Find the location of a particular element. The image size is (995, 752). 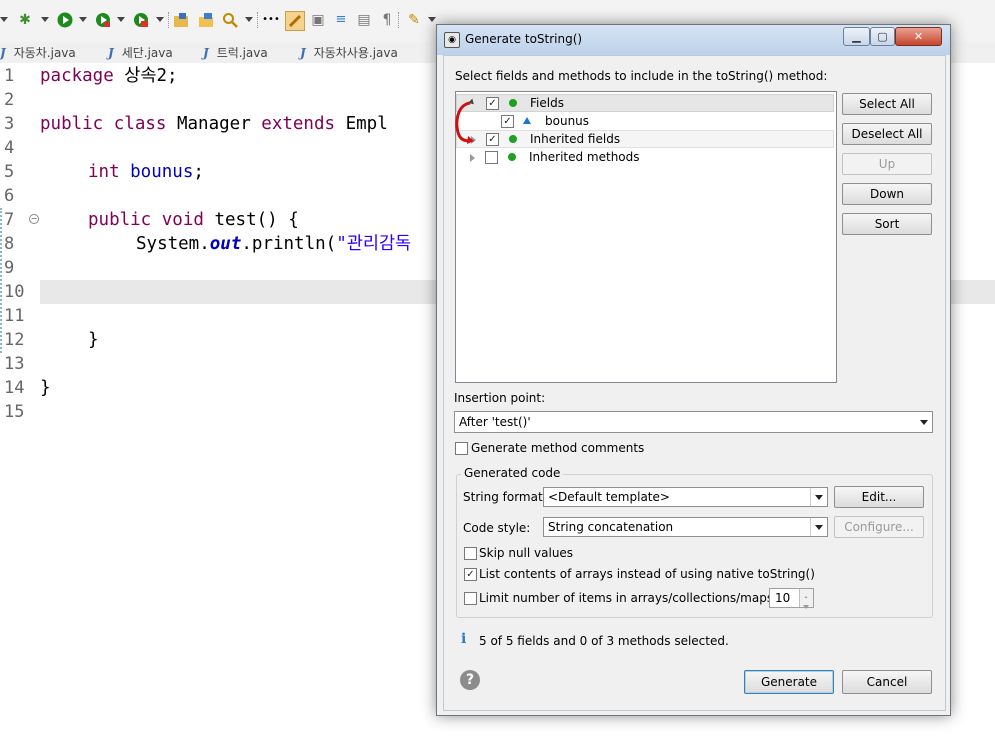

tree-label-fields: Fields is located at coordinates (547, 103).